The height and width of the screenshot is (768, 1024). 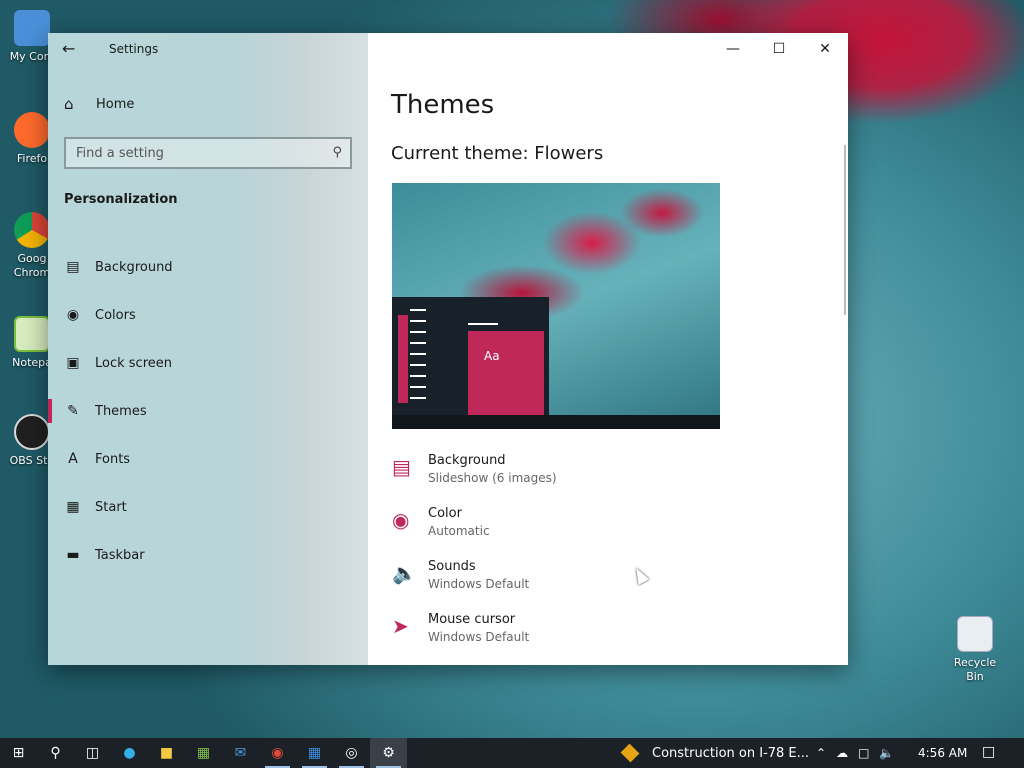 What do you see at coordinates (240, 753) in the screenshot?
I see `taskbar-mail: ✉` at bounding box center [240, 753].